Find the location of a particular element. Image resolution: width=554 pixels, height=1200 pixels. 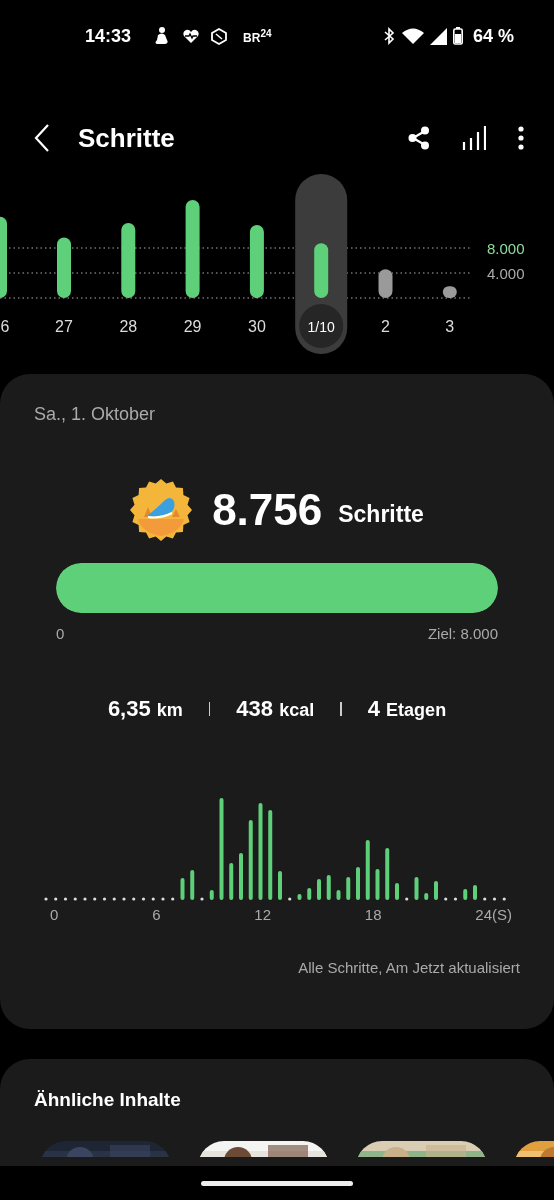

heart-icon is located at coordinates (191, 36).